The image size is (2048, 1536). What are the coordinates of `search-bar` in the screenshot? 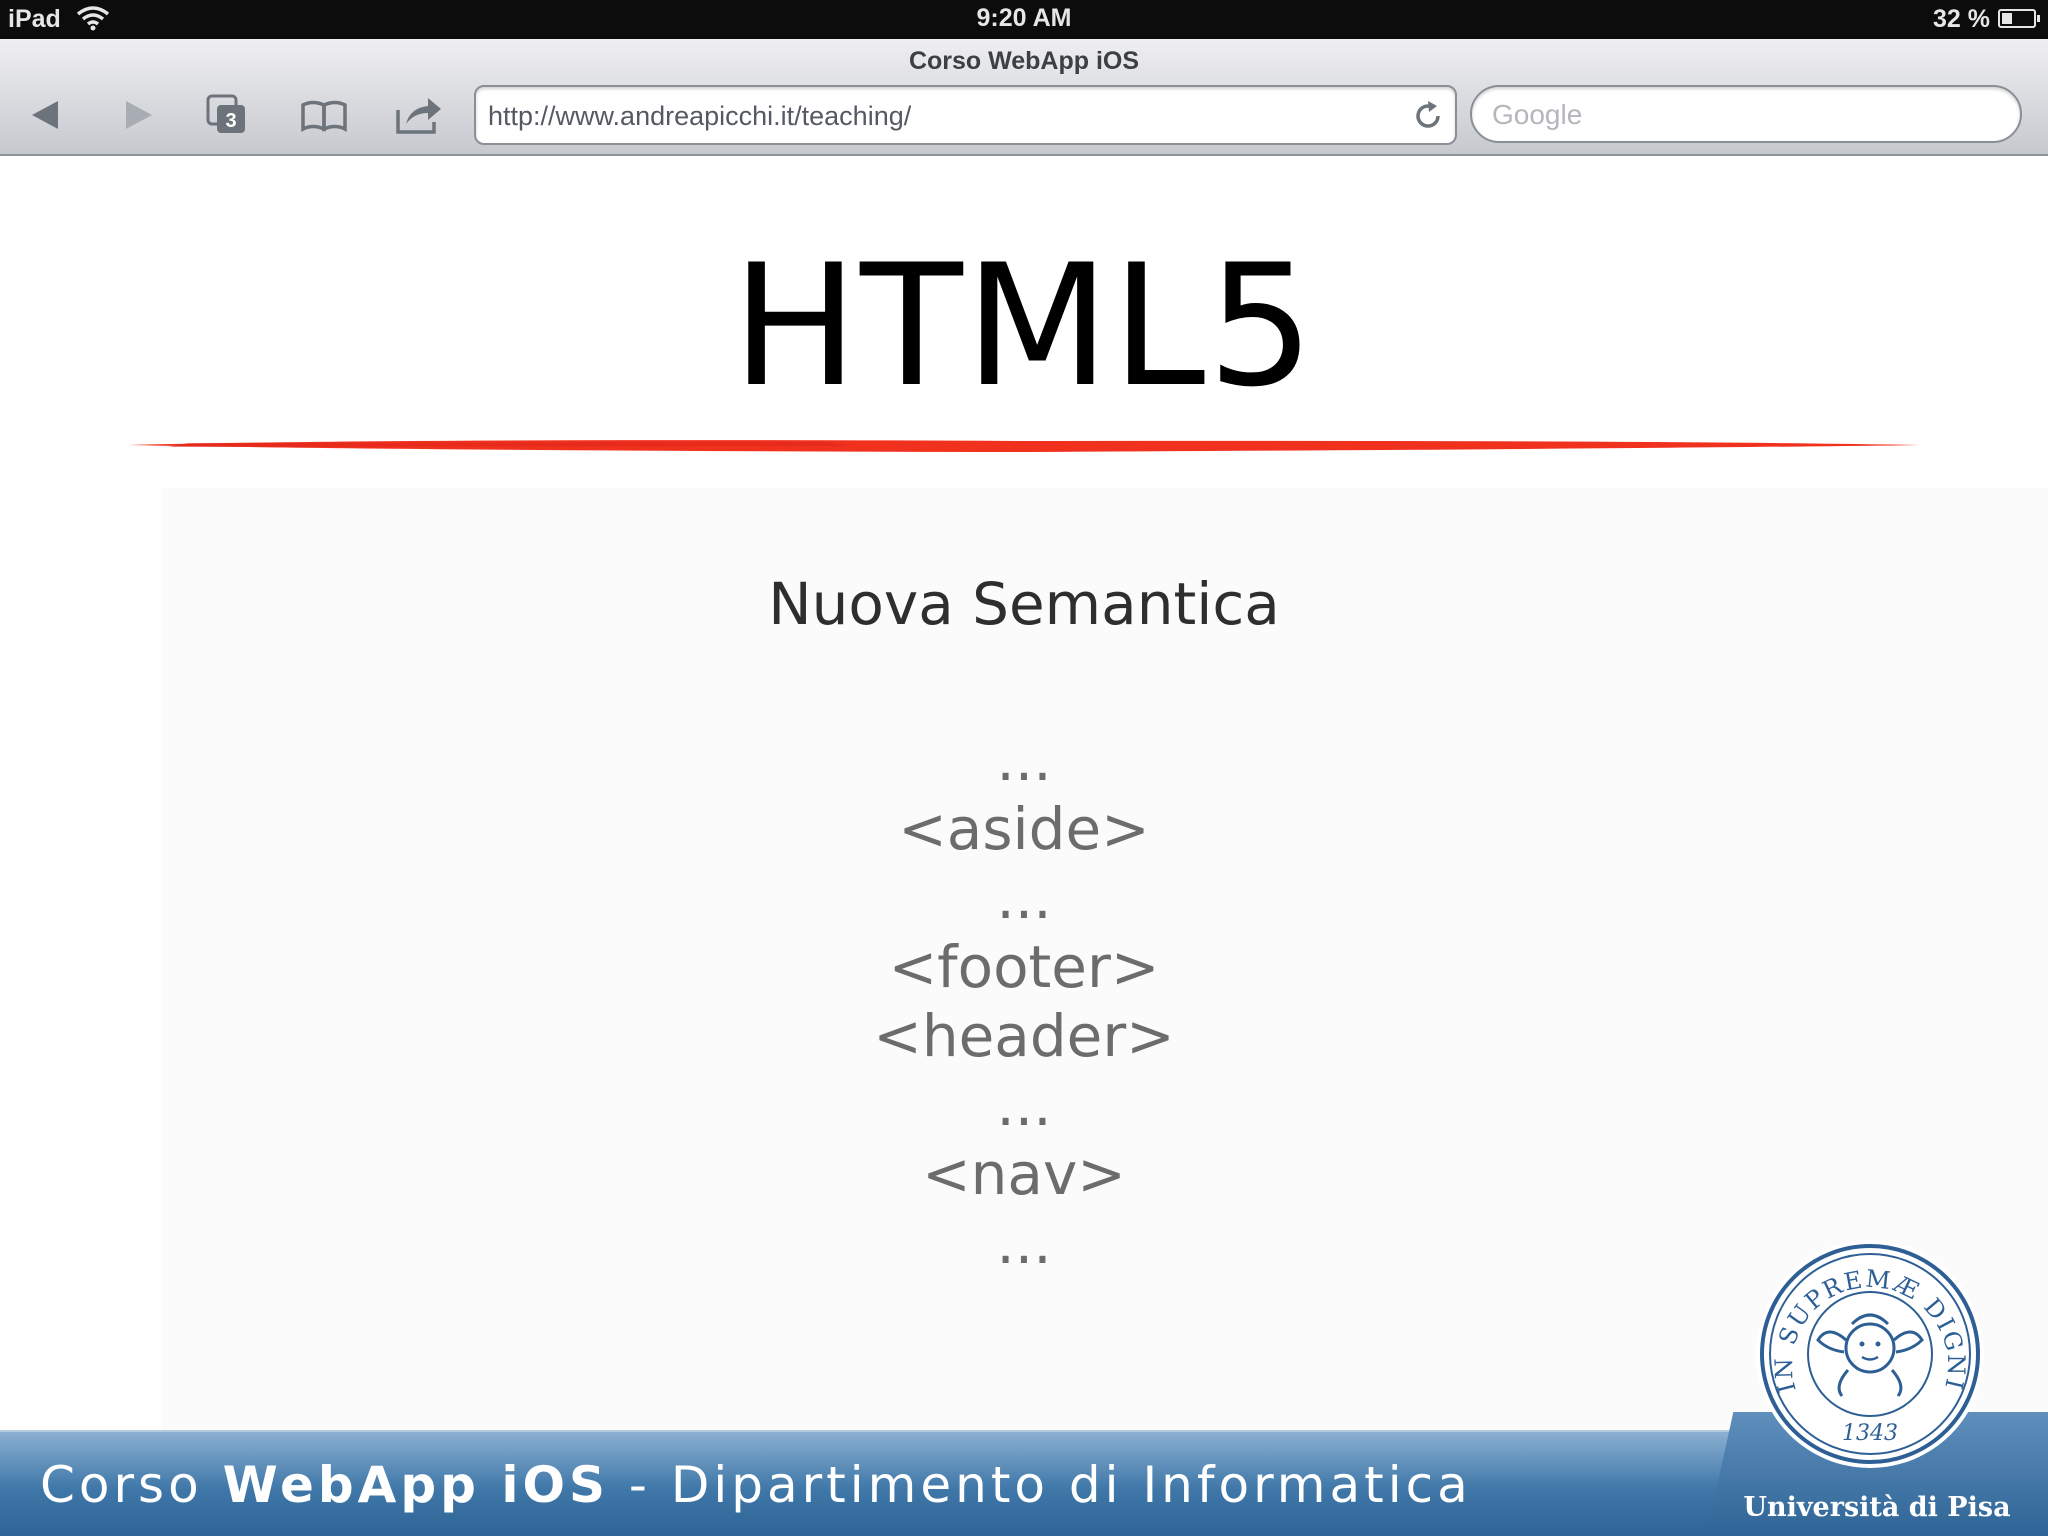 It's located at (1746, 114).